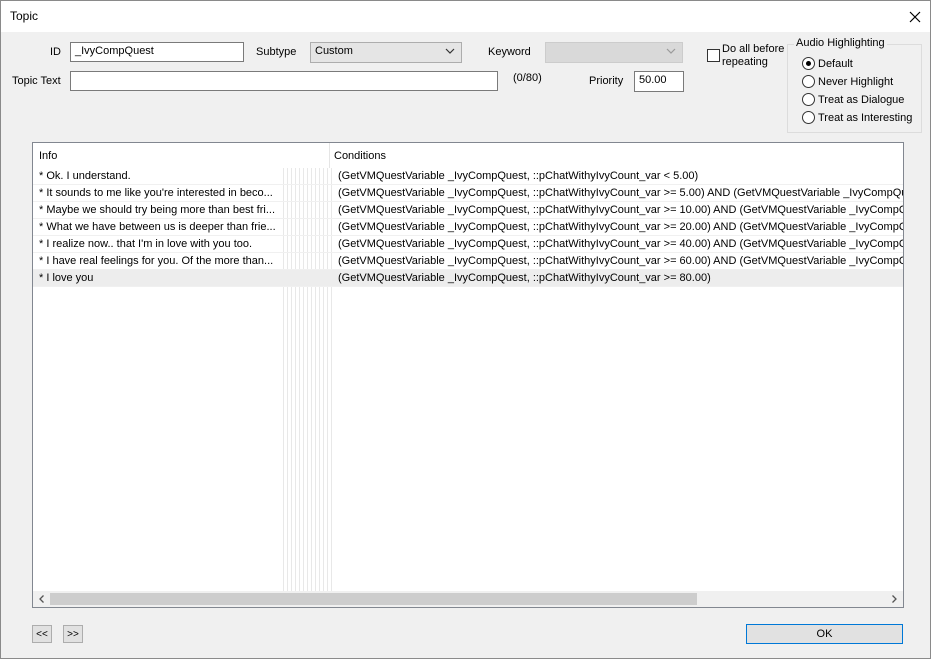 The height and width of the screenshot is (659, 931). Describe the element at coordinates (334, 51) in the screenshot. I see `subtype-value: Custom` at that location.